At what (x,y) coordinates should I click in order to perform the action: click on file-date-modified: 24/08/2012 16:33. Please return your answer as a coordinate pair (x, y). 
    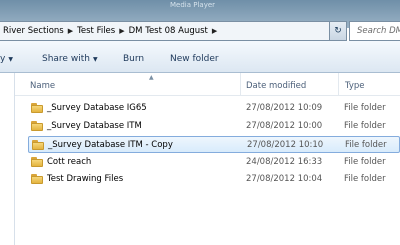
    Looking at the image, I should click on (284, 162).